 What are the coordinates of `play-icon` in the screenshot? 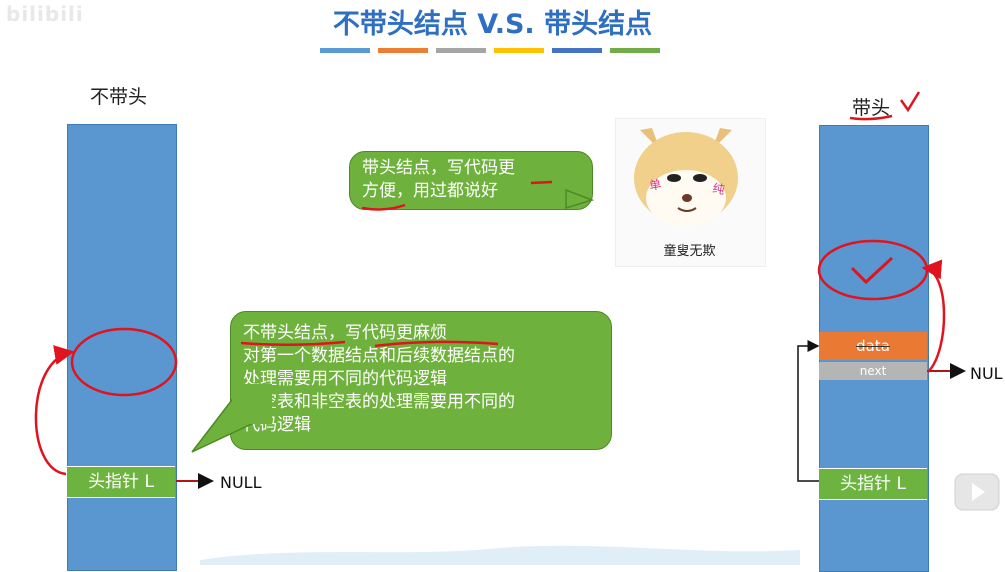 It's located at (977, 492).